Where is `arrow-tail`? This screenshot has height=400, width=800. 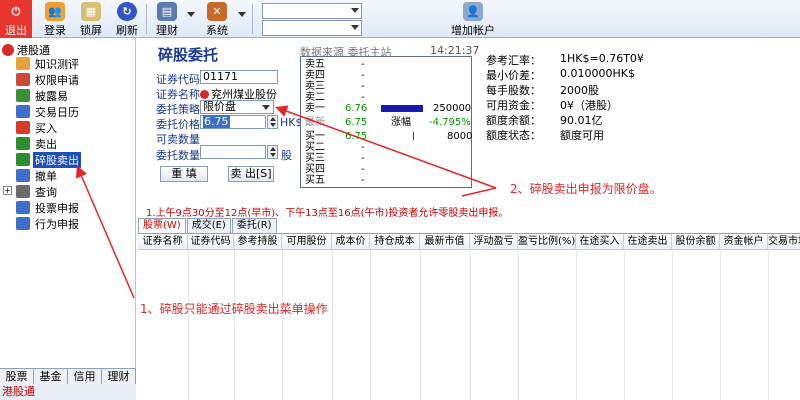
arrow-tail is located at coordinates (479, 192).